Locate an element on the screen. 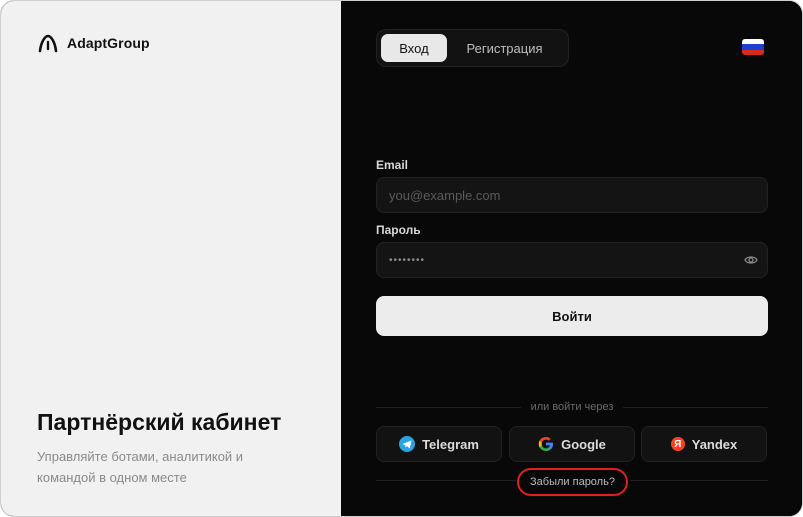 The image size is (803, 517). hero-title: Партнёрский кабинет is located at coordinates (159, 422).